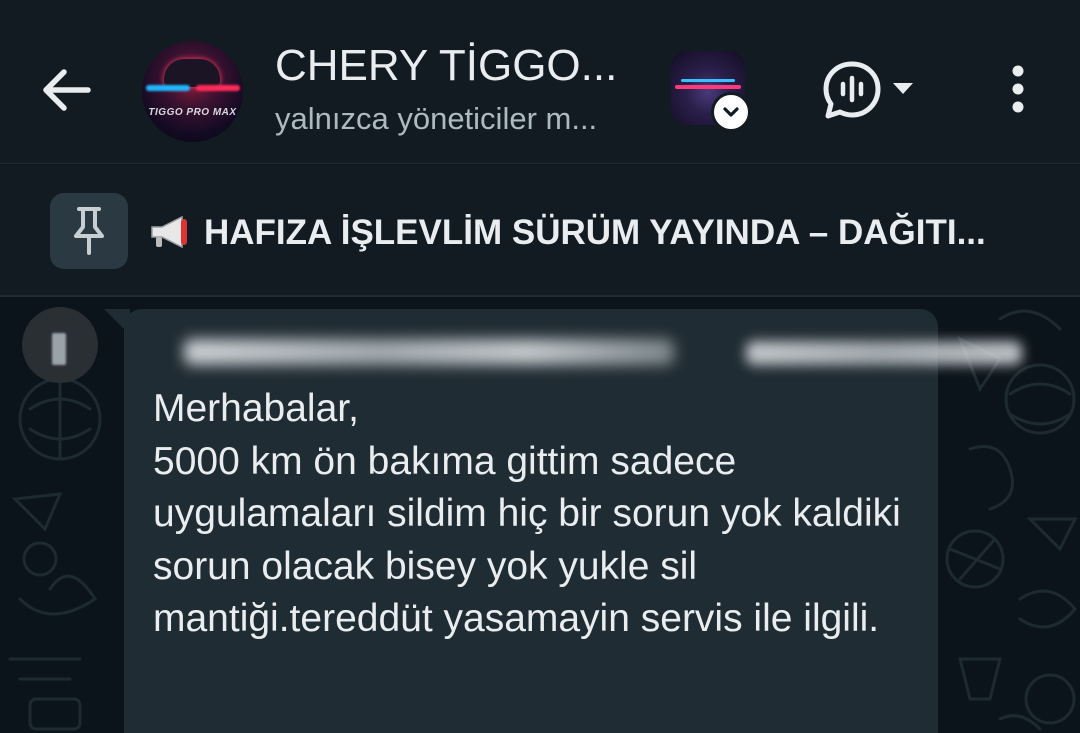 The height and width of the screenshot is (733, 1080). I want to click on group-avatar: TIGGO PRO MAX, so click(192, 91).